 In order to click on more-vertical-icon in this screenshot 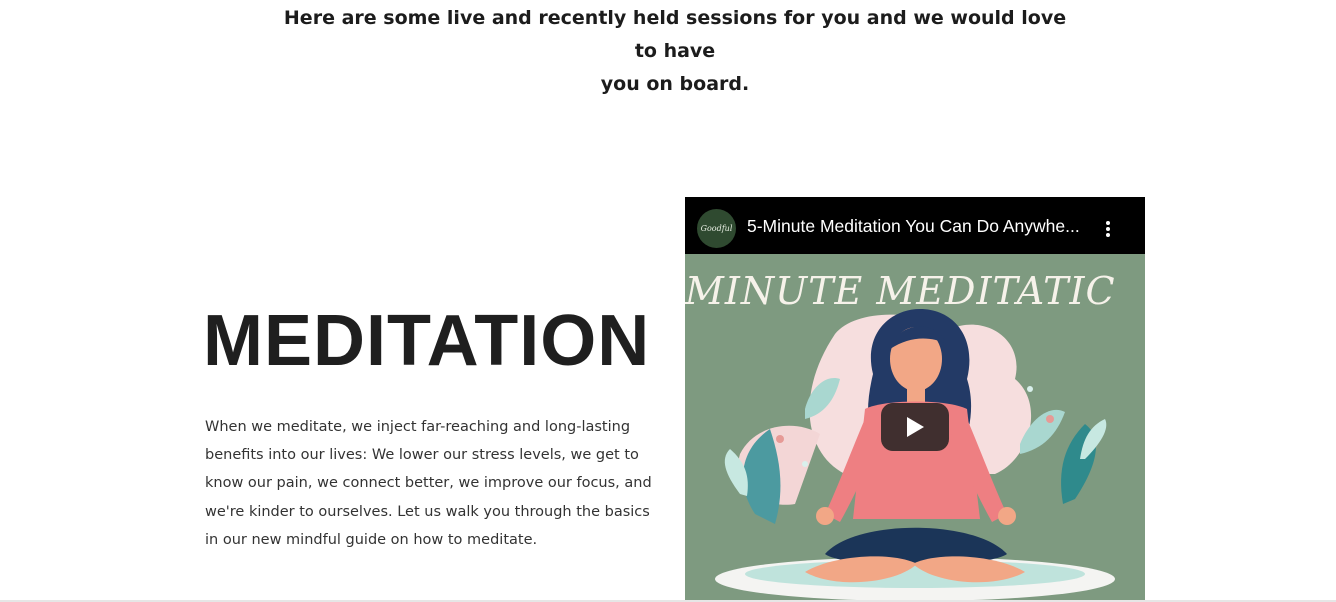, I will do `click(1108, 229)`.